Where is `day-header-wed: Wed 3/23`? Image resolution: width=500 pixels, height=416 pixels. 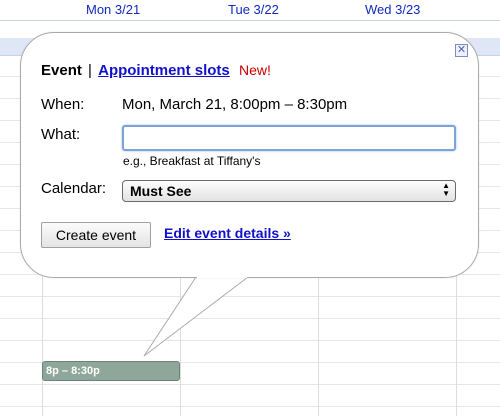 day-header-wed: Wed 3/23 is located at coordinates (392, 9).